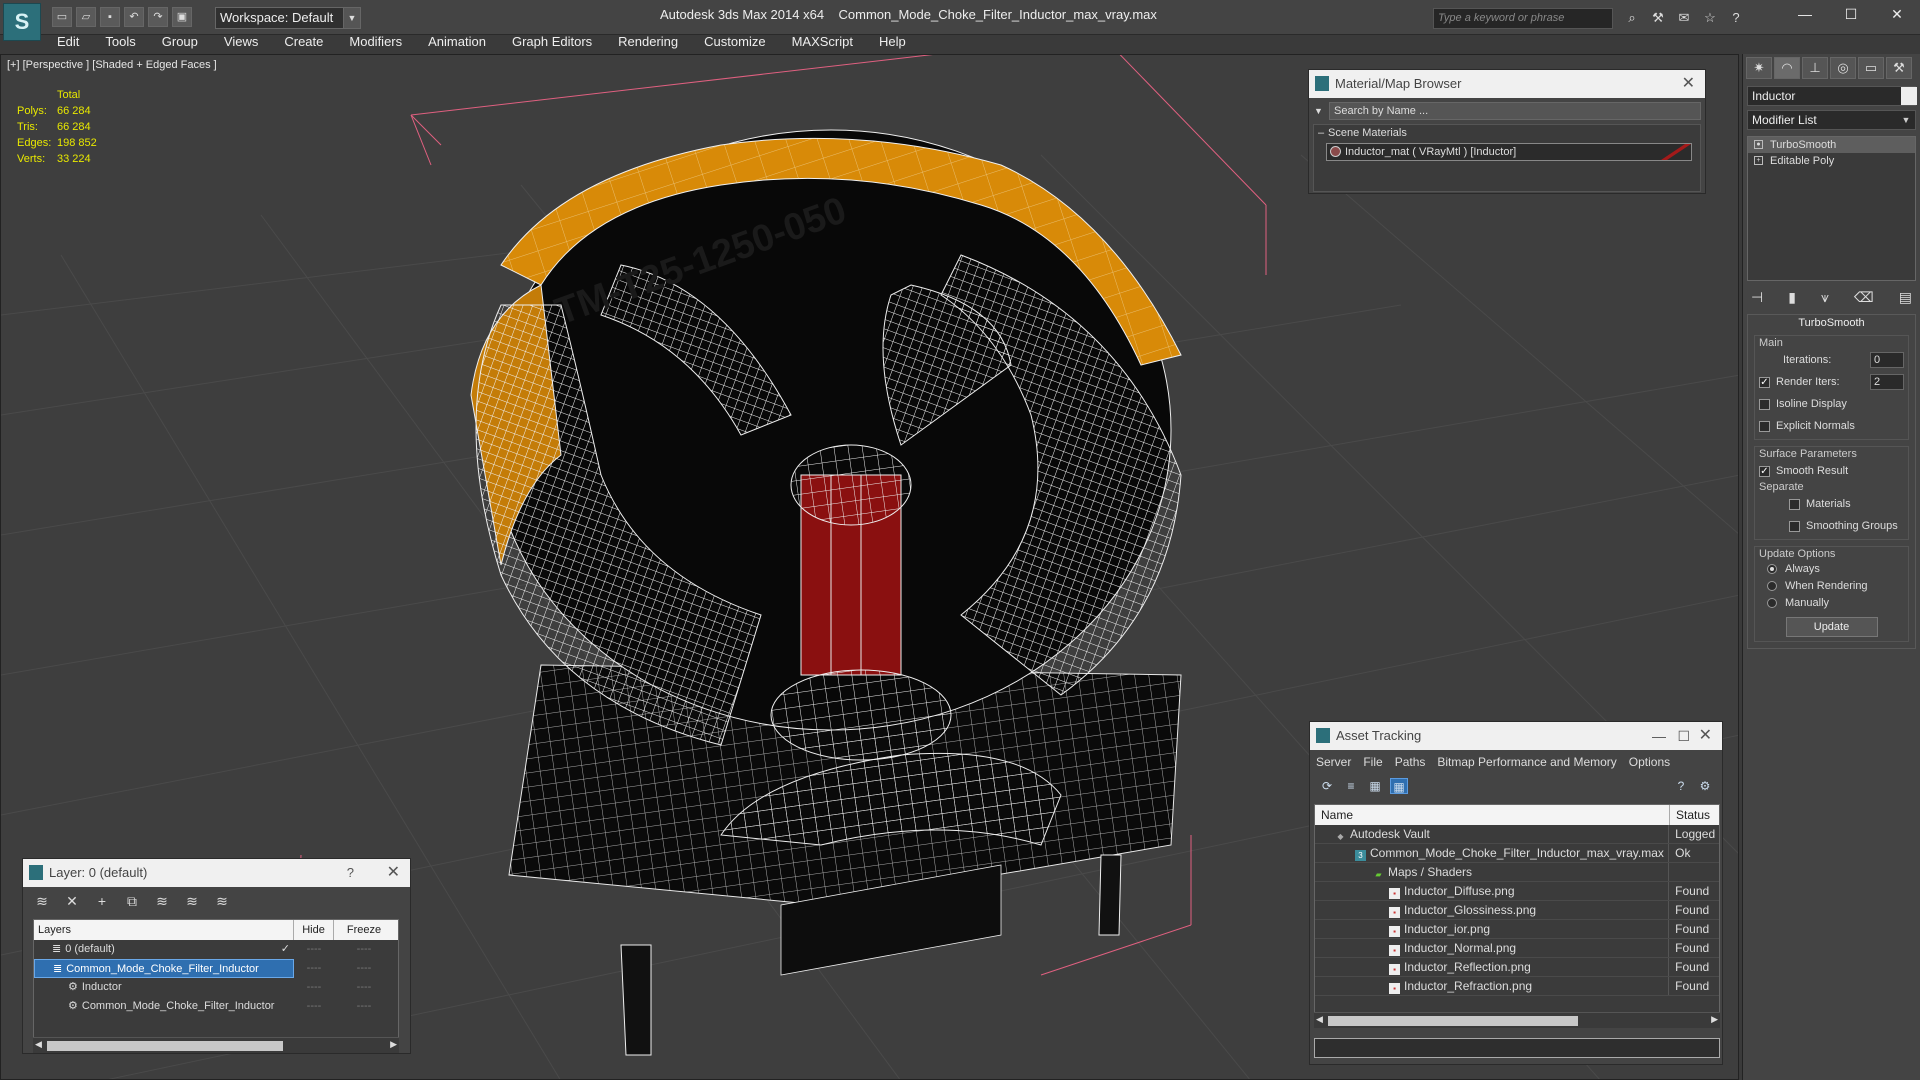 The width and height of the screenshot is (1920, 1080). I want to click on name-column-header: Name, so click(1492, 815).